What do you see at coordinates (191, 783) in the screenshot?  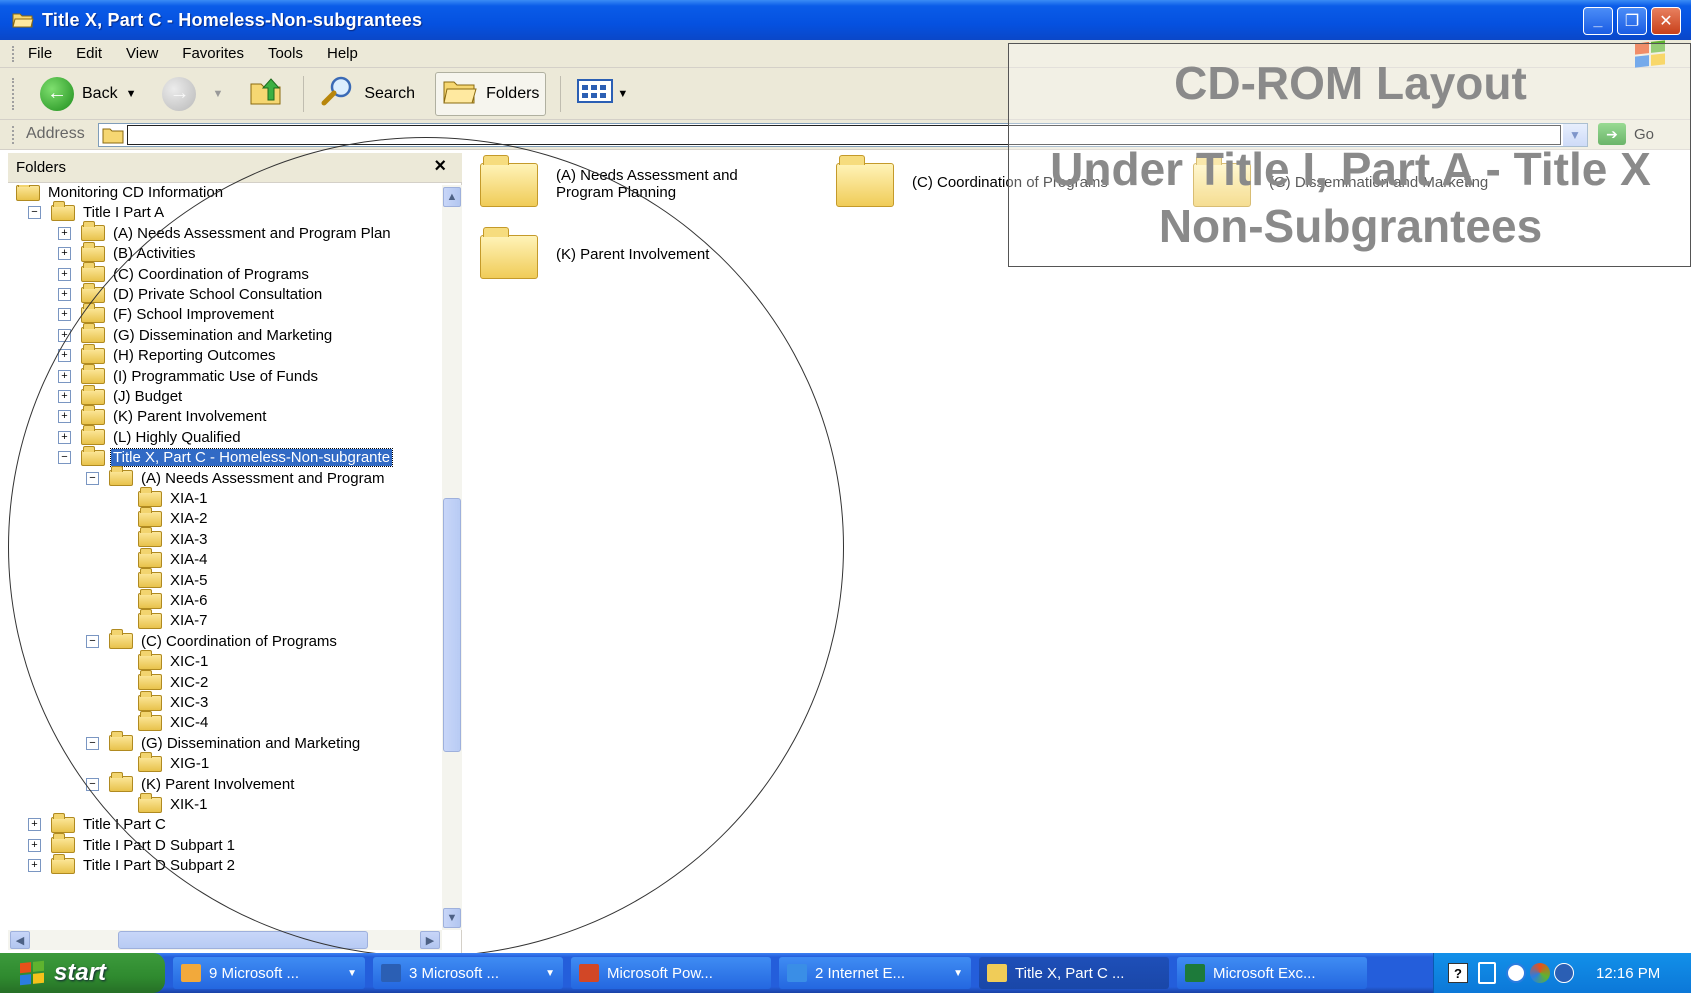 I see `tree-node: − (K) Parent Involvement` at bounding box center [191, 783].